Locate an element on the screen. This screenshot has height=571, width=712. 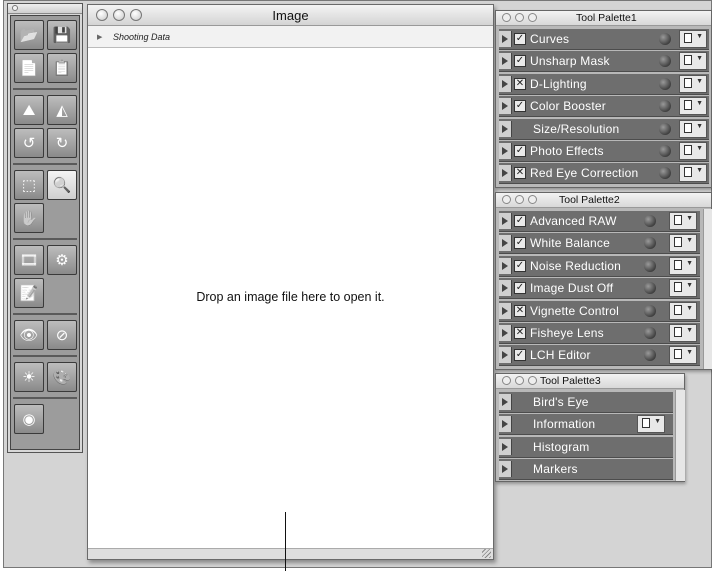
shooting-data-disclosure: ▶ Shooting Data is located at coordinates (290, 37).